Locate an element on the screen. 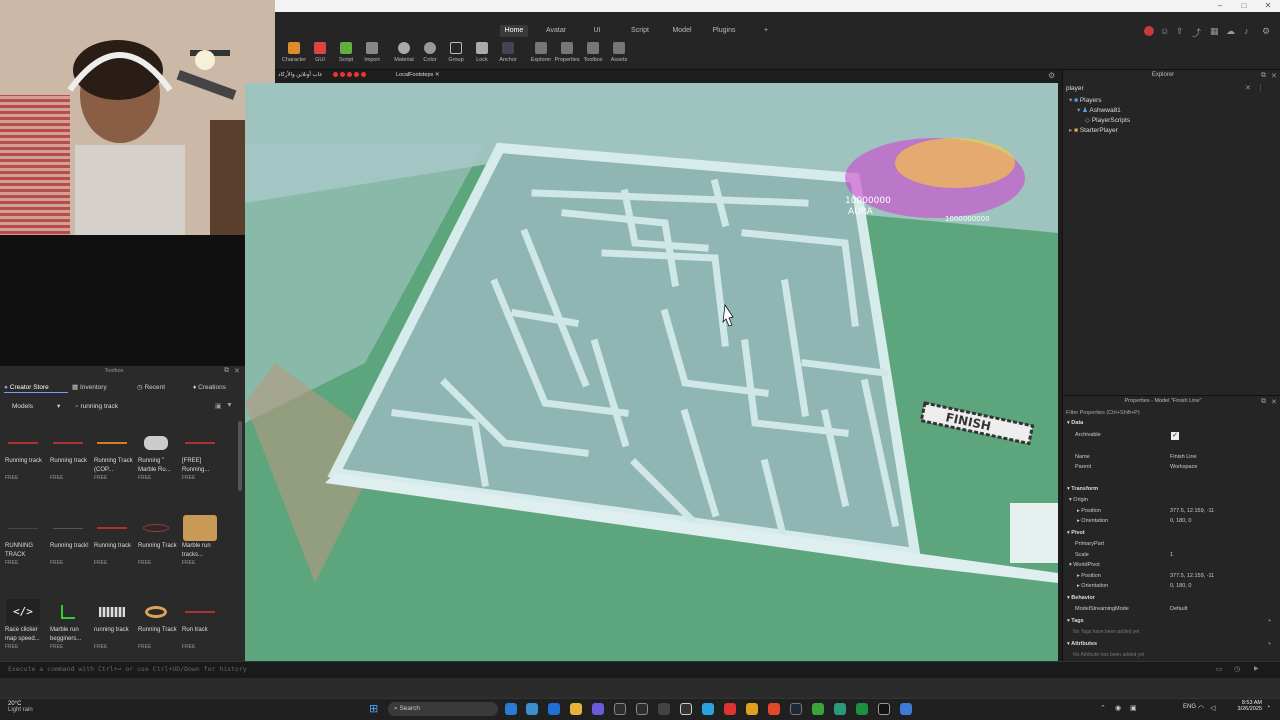 This screenshot has width=1280, height=720. toolbox-search-input: ⌕ running track is located at coordinates (142, 406).